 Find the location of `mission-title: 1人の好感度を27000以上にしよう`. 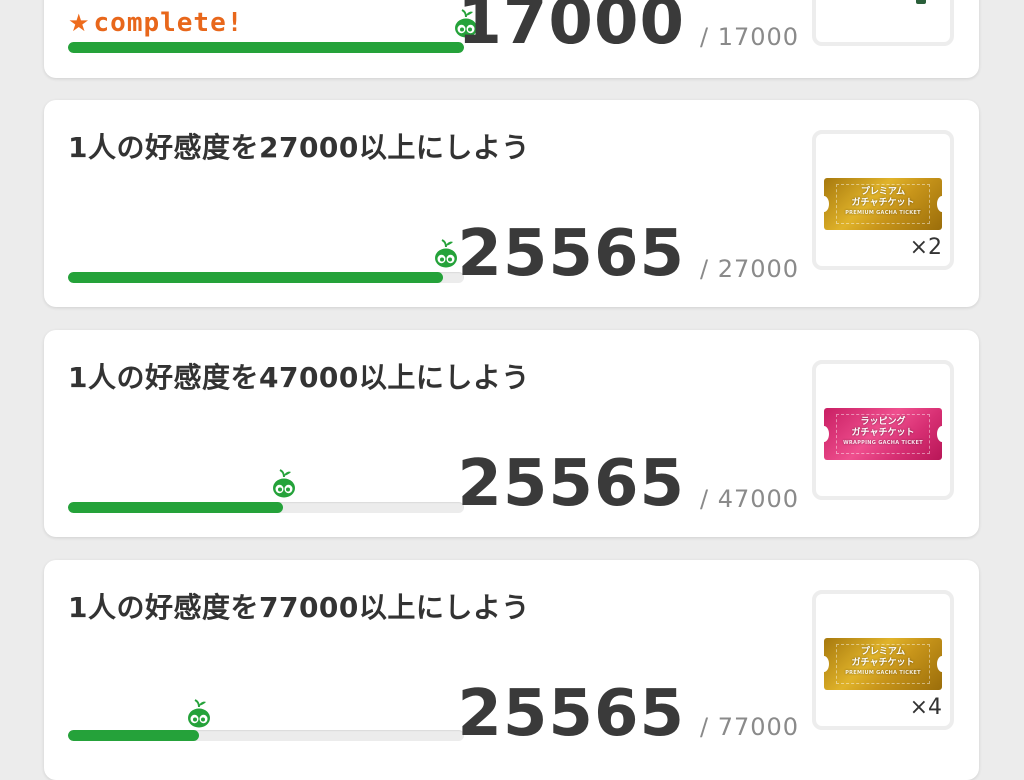

mission-title: 1人の好感度を27000以上にしよう is located at coordinates (299, 147).